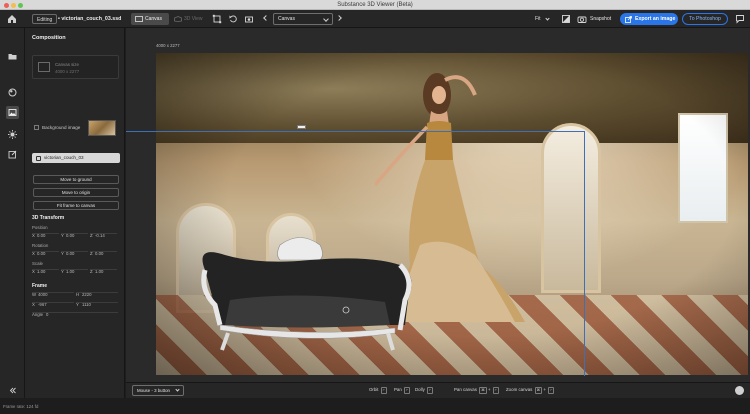  What do you see at coordinates (153, 390) in the screenshot?
I see `mouse-mode-value: Mouse - 3 button` at bounding box center [153, 390].